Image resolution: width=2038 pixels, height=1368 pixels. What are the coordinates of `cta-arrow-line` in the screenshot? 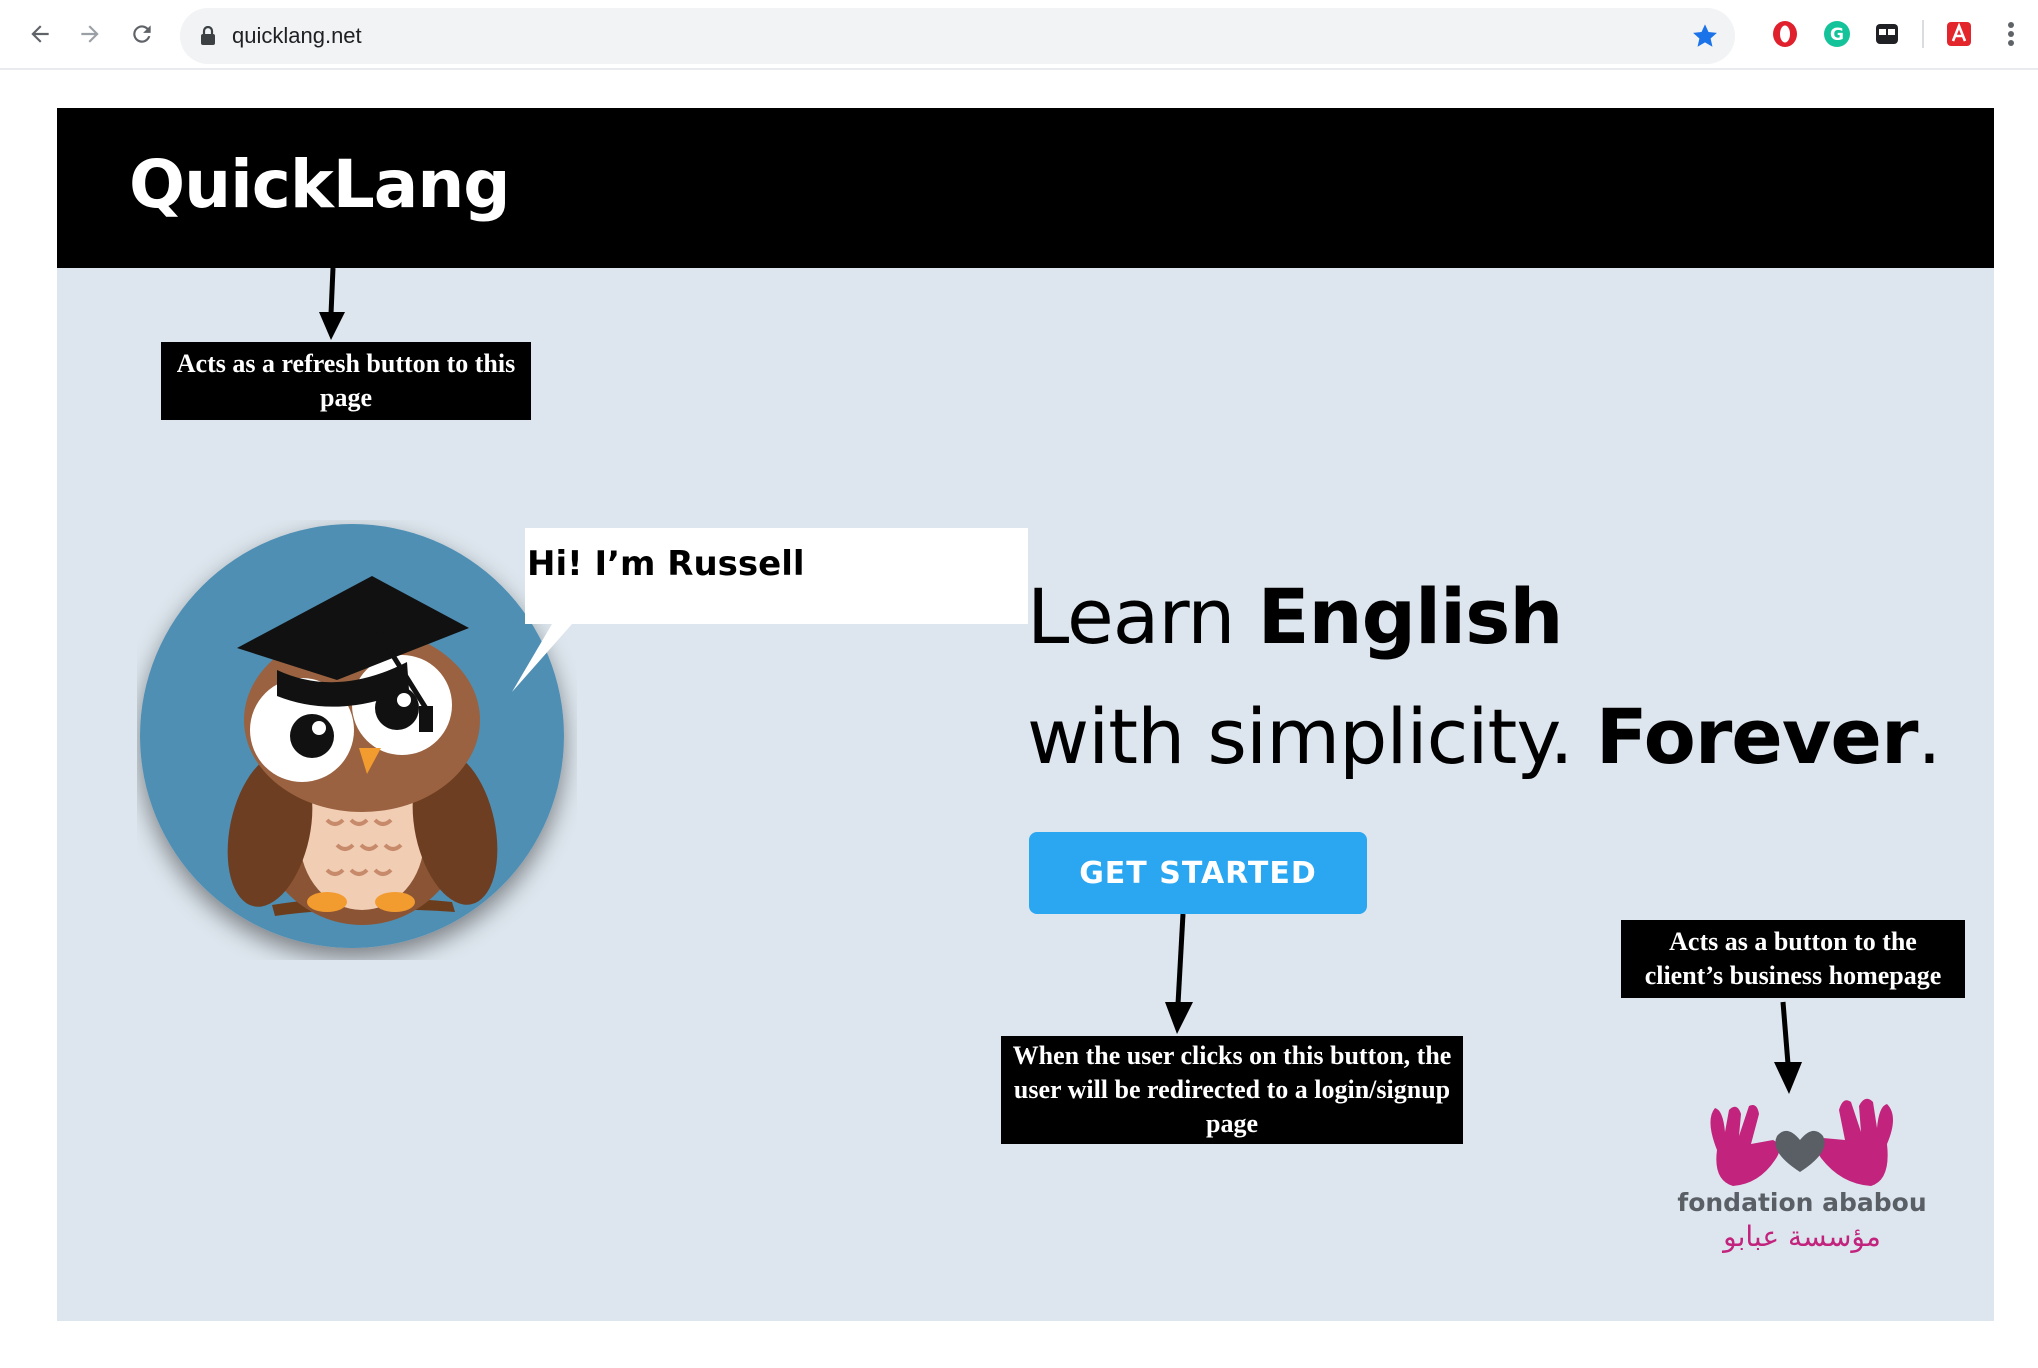 It's located at (1180, 959).